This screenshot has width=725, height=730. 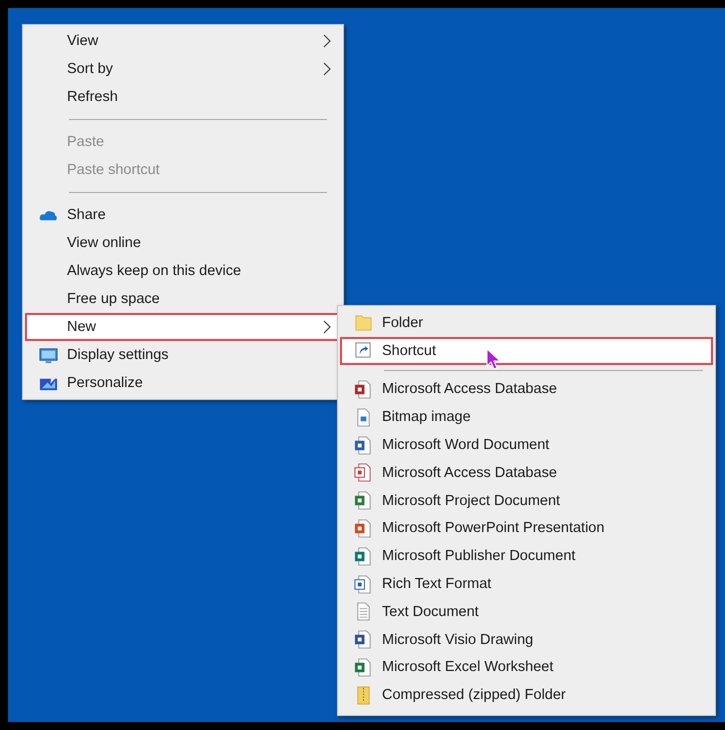 What do you see at coordinates (363, 500) in the screenshot?
I see `project-file-icon` at bounding box center [363, 500].